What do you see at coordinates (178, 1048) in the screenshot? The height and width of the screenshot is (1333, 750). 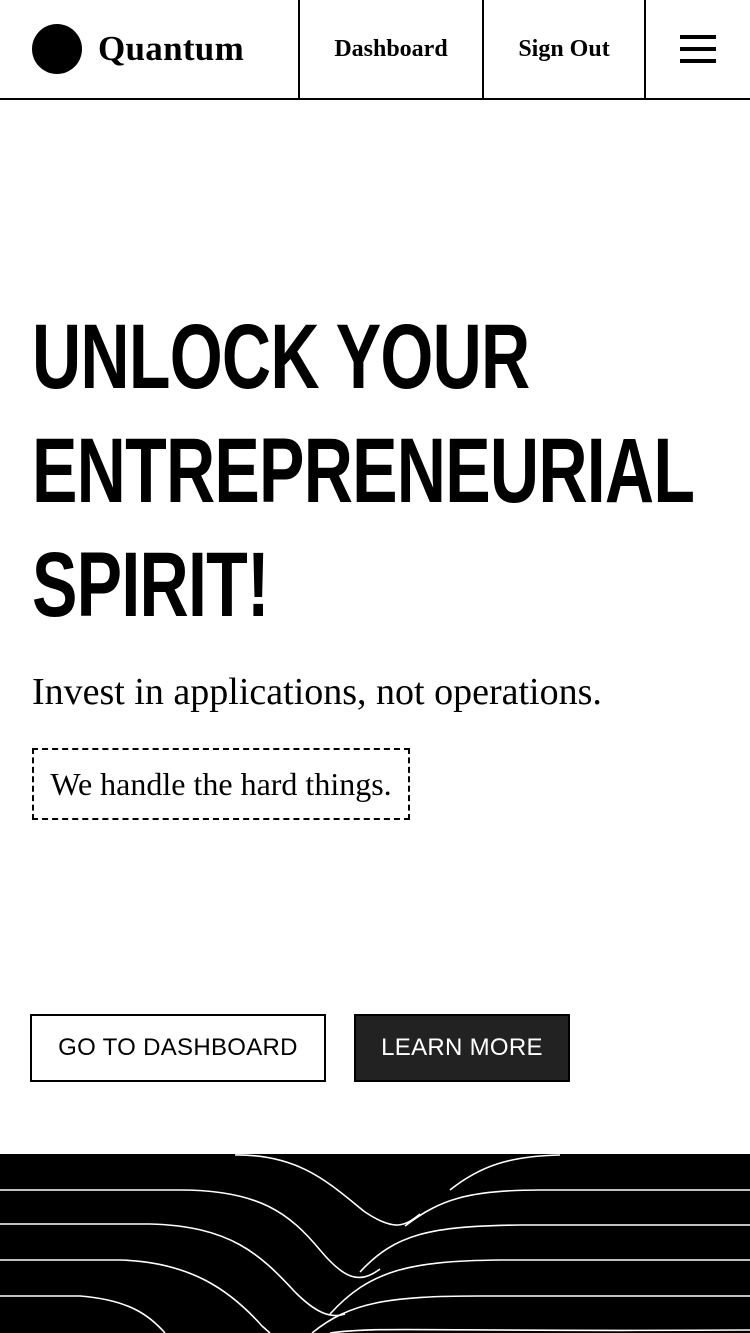 I see `go-to-dashboard-button: GO TO DASHBOARD` at bounding box center [178, 1048].